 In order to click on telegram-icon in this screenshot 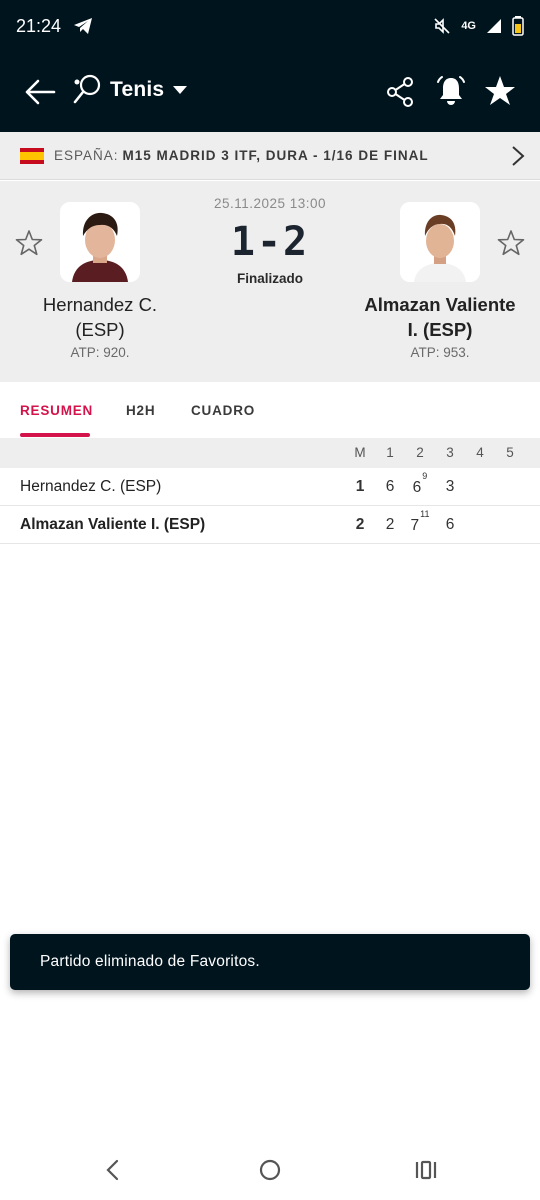, I will do `click(83, 26)`.